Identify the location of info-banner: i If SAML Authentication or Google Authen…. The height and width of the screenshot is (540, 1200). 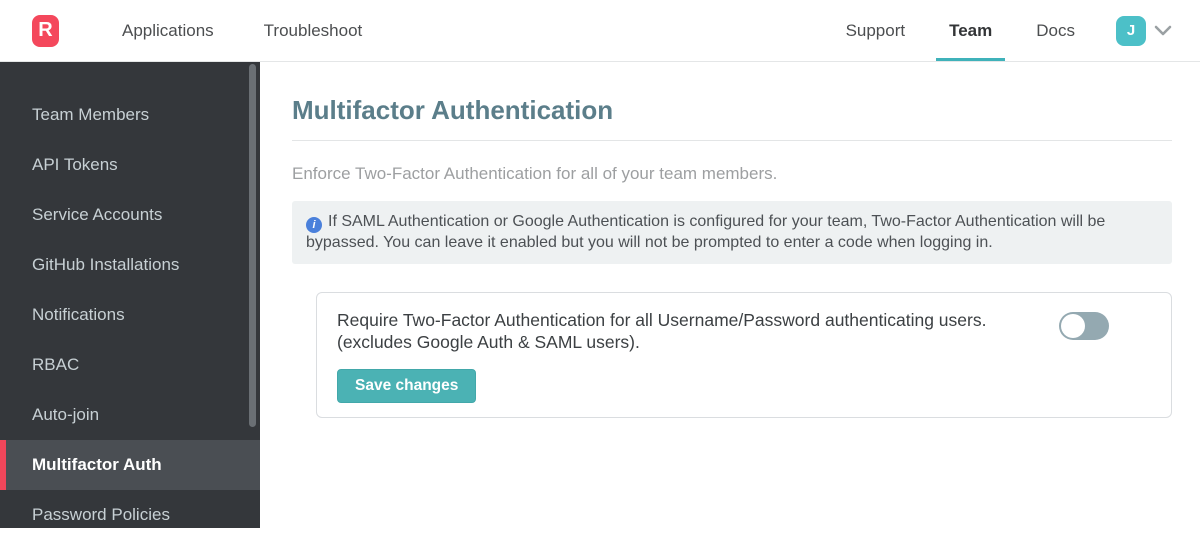
(732, 232).